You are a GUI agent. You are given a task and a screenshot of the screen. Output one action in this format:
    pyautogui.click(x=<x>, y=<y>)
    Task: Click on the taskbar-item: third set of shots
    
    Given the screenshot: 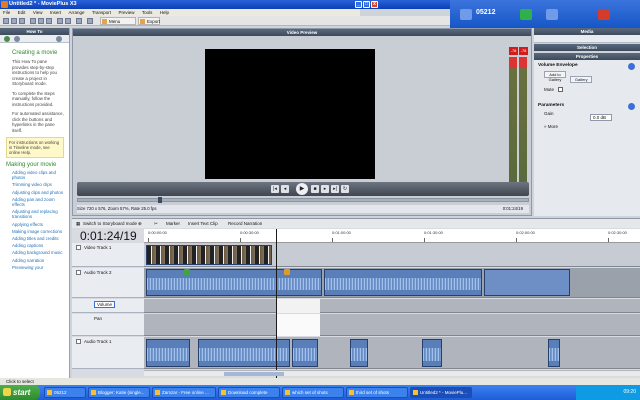 What is the action you would take?
    pyautogui.click(x=377, y=392)
    